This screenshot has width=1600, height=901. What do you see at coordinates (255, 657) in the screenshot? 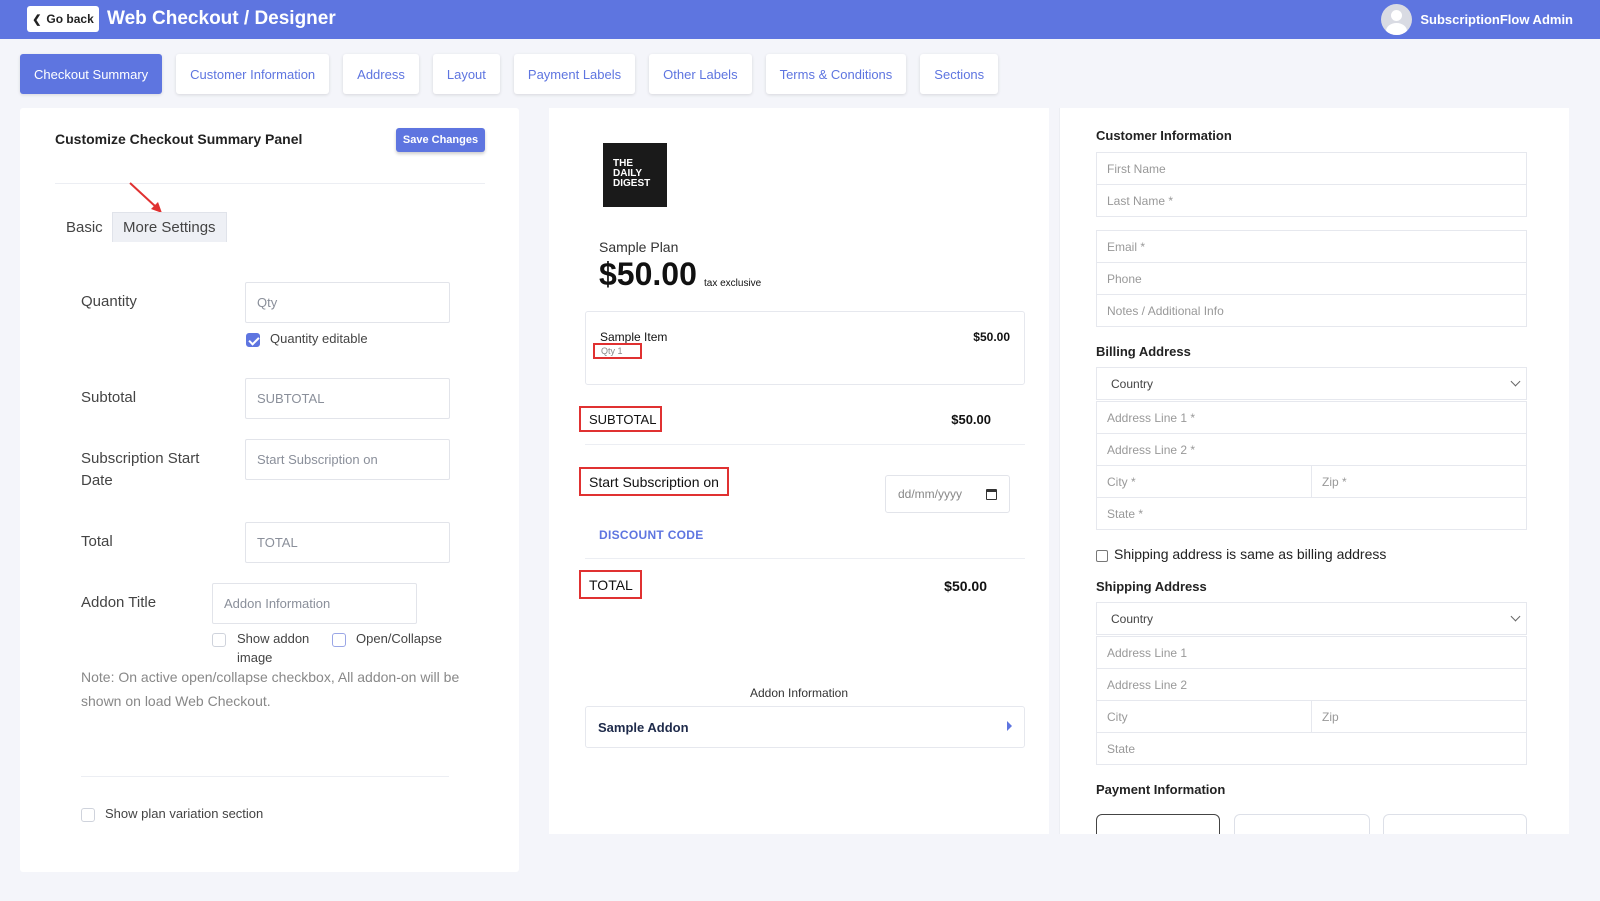
I see `show-addon-image-line2: image` at bounding box center [255, 657].